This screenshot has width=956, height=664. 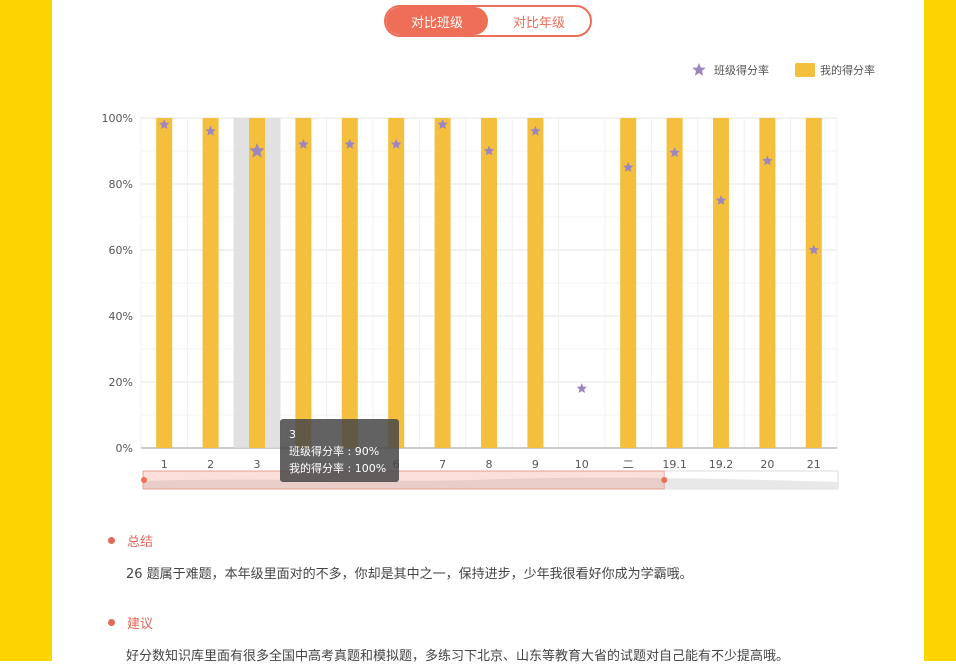 I want to click on bar-19.1, so click(x=674, y=283).